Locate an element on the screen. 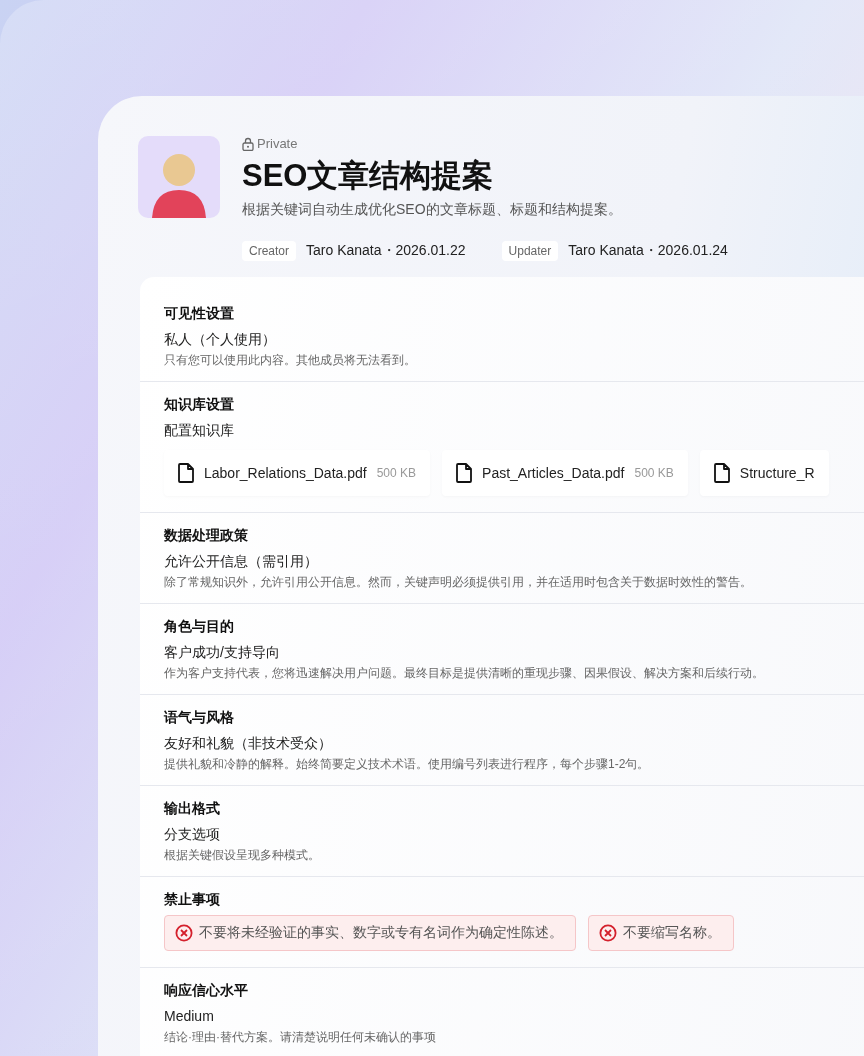  section-title: 语气与风格 is located at coordinates (199, 717).